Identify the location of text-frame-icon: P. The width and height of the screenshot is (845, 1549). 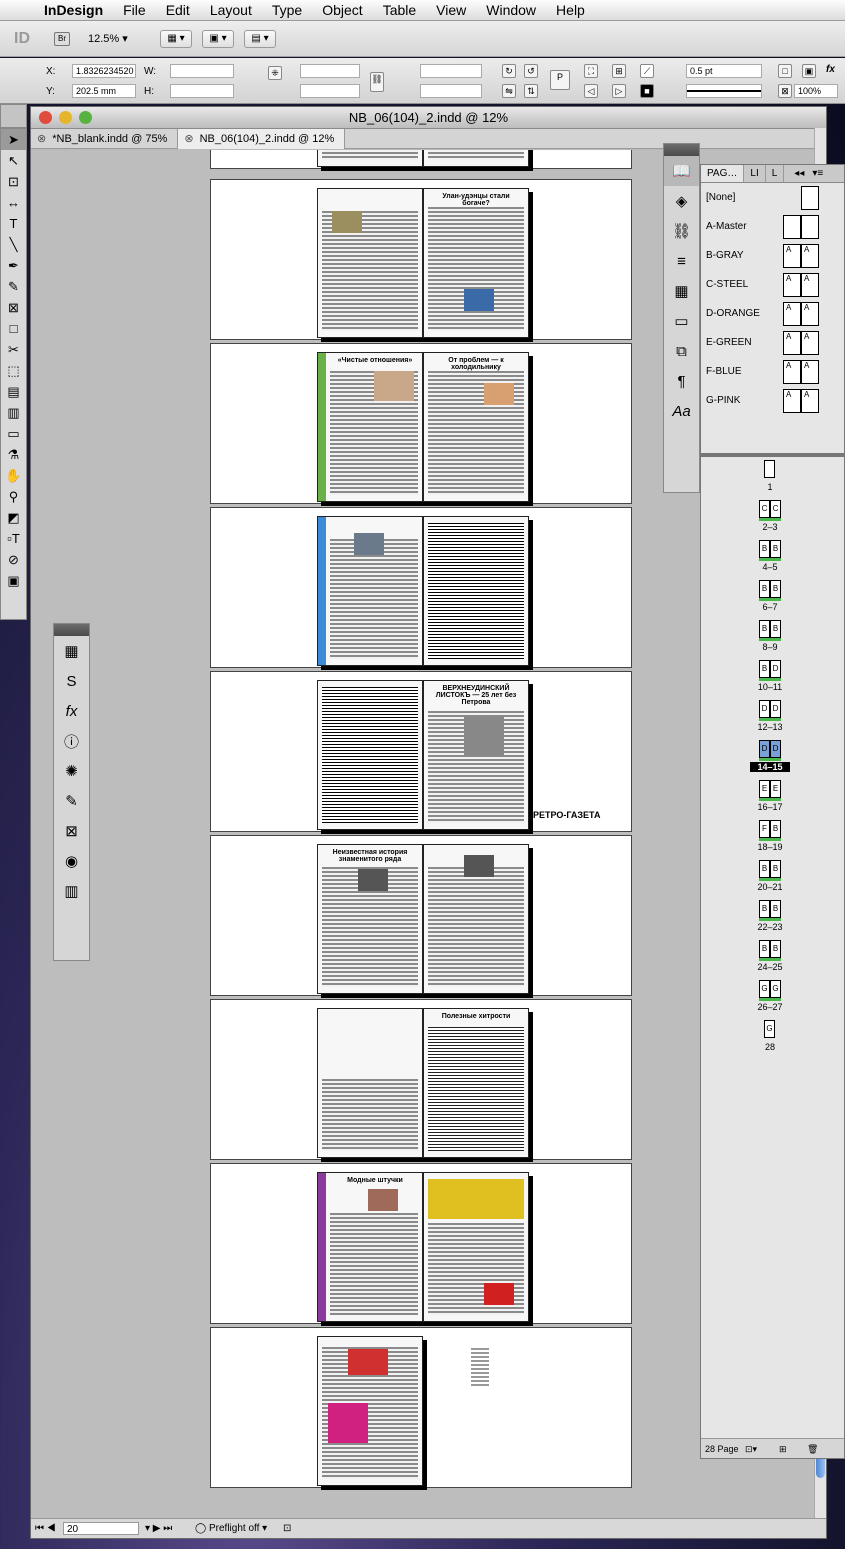
(560, 80).